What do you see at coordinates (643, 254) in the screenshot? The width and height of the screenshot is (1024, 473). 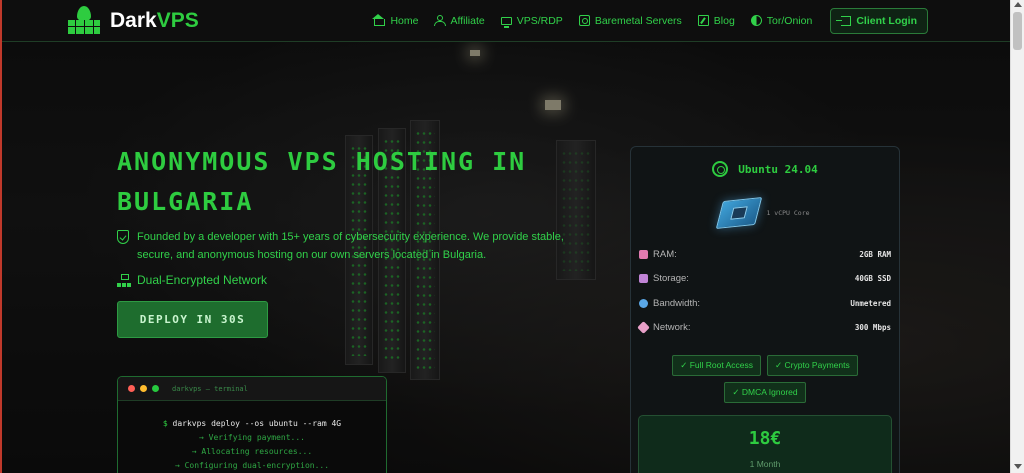 I see `brain-icon` at bounding box center [643, 254].